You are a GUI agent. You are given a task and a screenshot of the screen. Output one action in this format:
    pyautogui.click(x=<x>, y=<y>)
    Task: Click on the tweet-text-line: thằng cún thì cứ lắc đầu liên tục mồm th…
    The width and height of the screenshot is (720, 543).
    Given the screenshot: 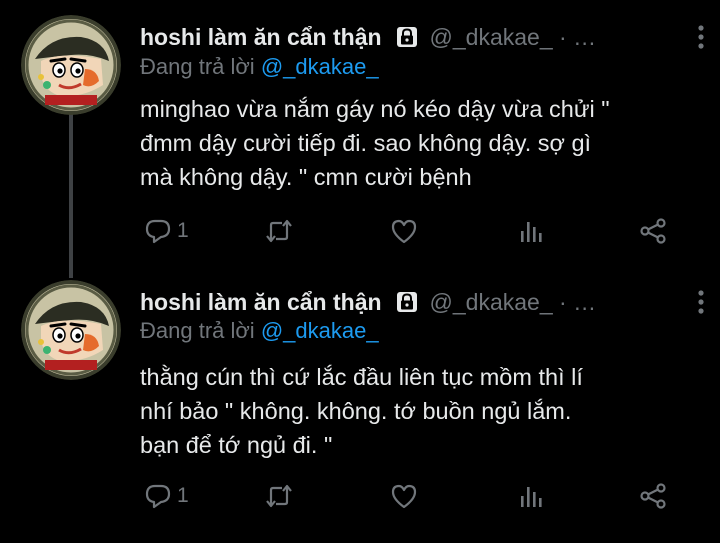 What is the action you would take?
    pyautogui.click(x=361, y=377)
    